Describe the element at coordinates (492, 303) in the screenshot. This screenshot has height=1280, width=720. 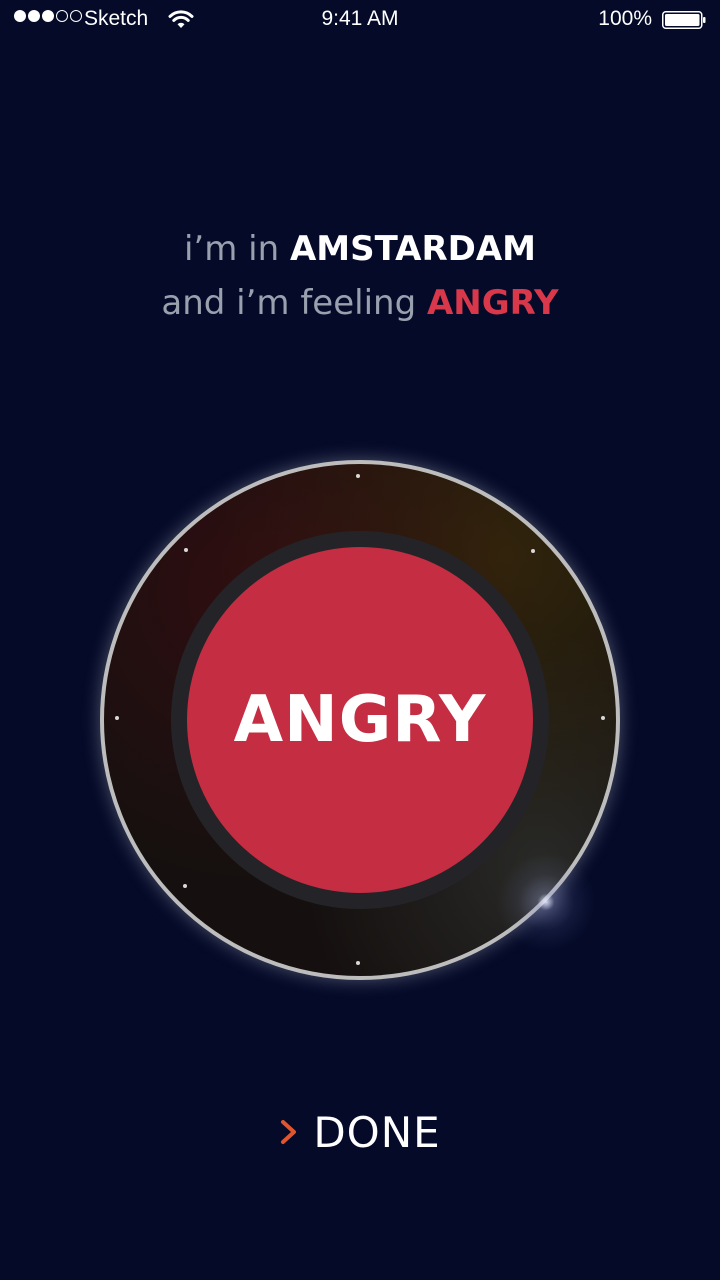
I see `feeling-mood: ANGRY` at that location.